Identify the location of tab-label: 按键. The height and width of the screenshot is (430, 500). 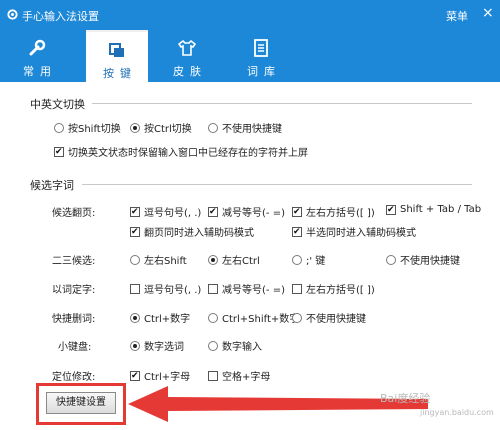
(120, 73).